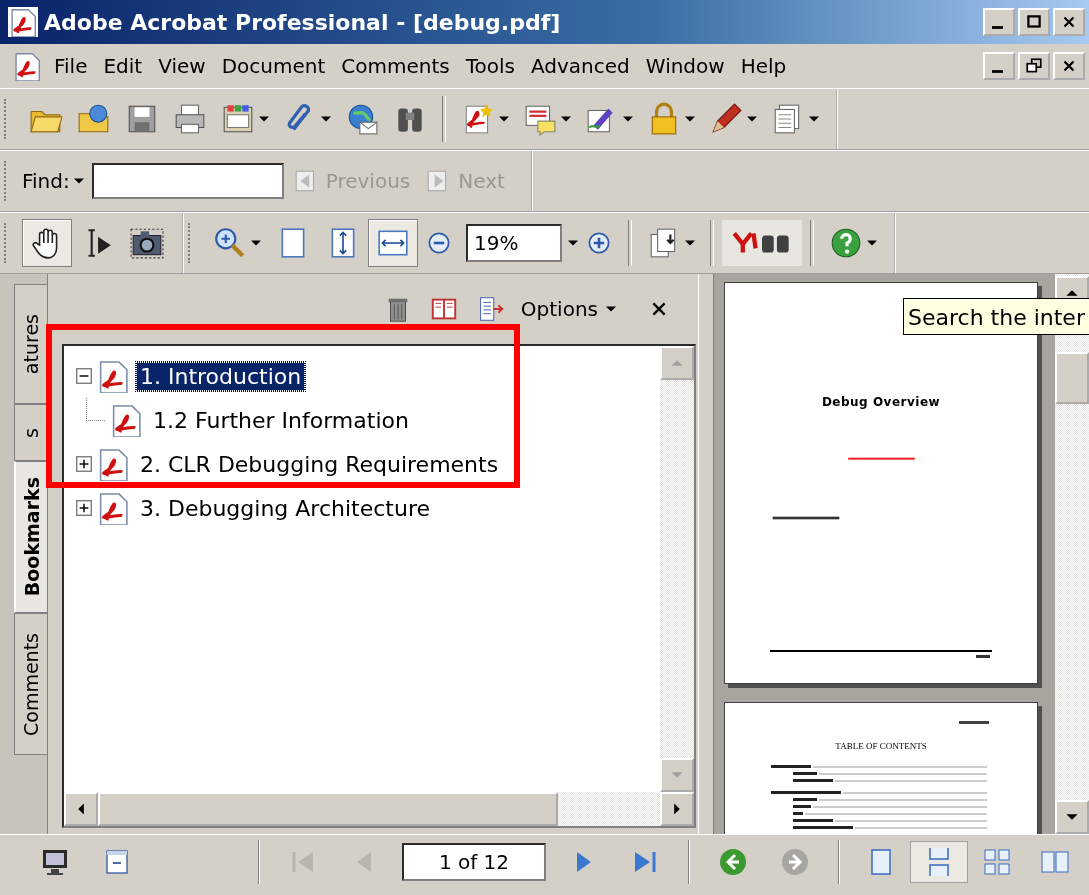 The height and width of the screenshot is (895, 1089). Describe the element at coordinates (95, 409) in the screenshot. I see `tree-connector` at that location.